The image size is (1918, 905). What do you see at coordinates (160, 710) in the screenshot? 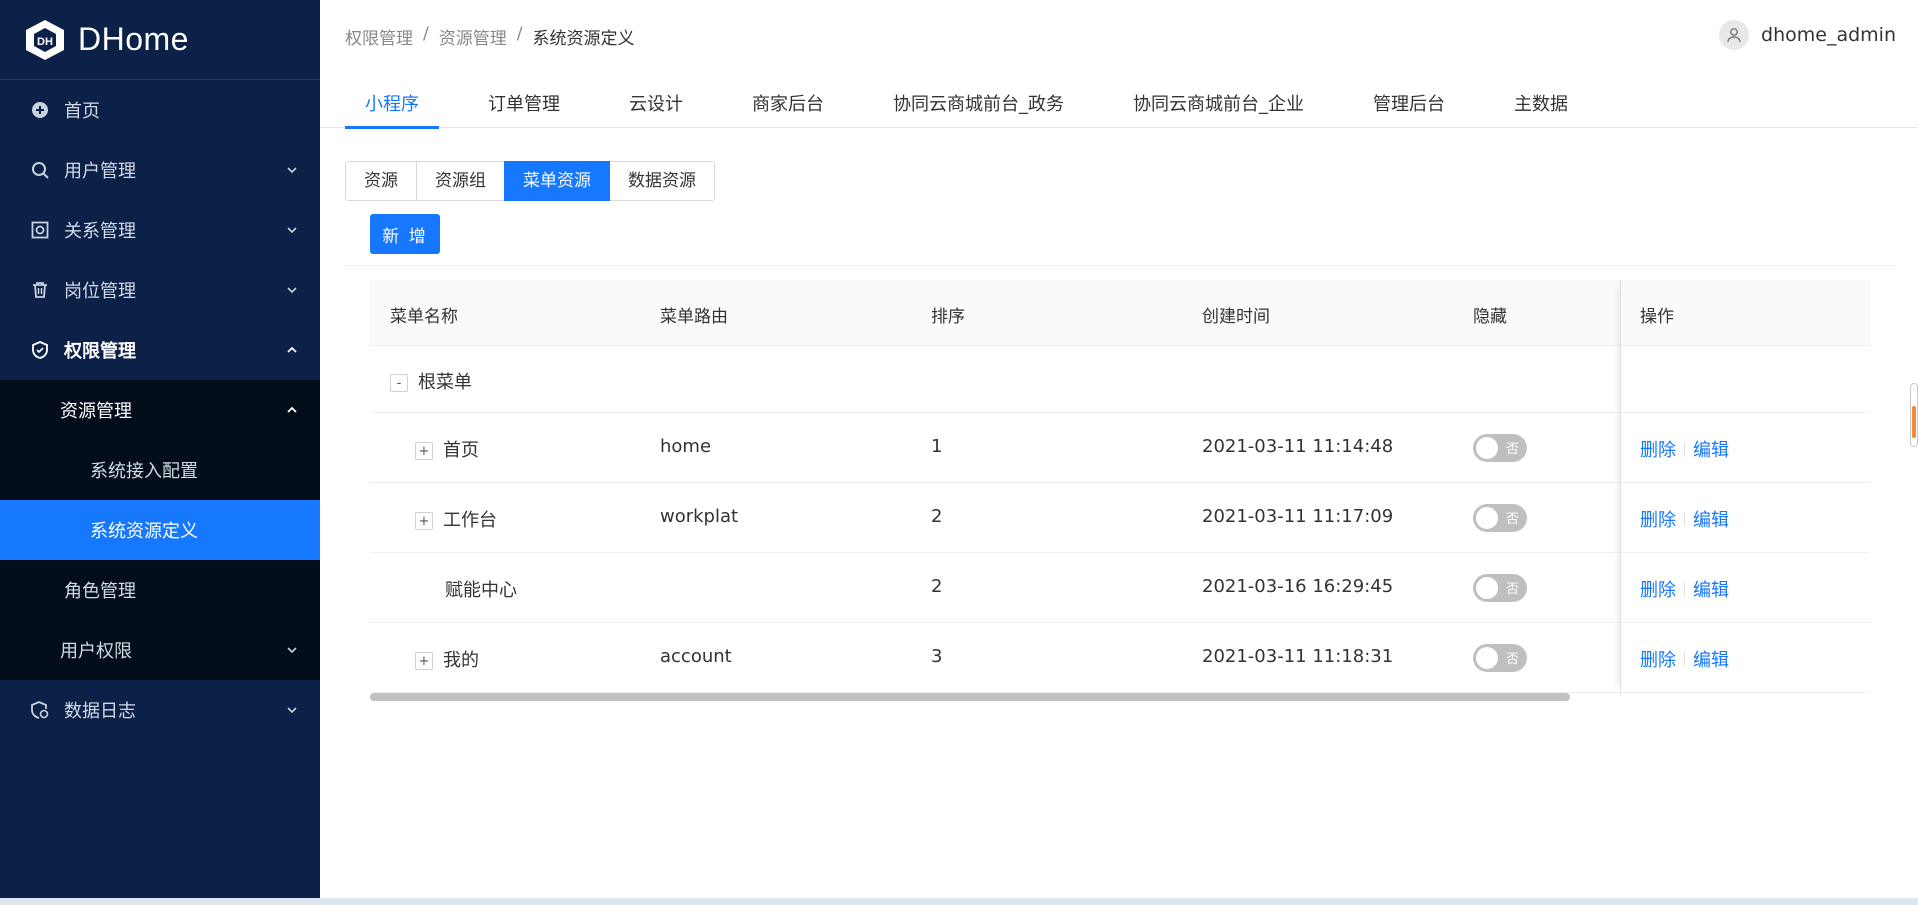
I see `sidebar-item-data-log: 数据日志` at bounding box center [160, 710].